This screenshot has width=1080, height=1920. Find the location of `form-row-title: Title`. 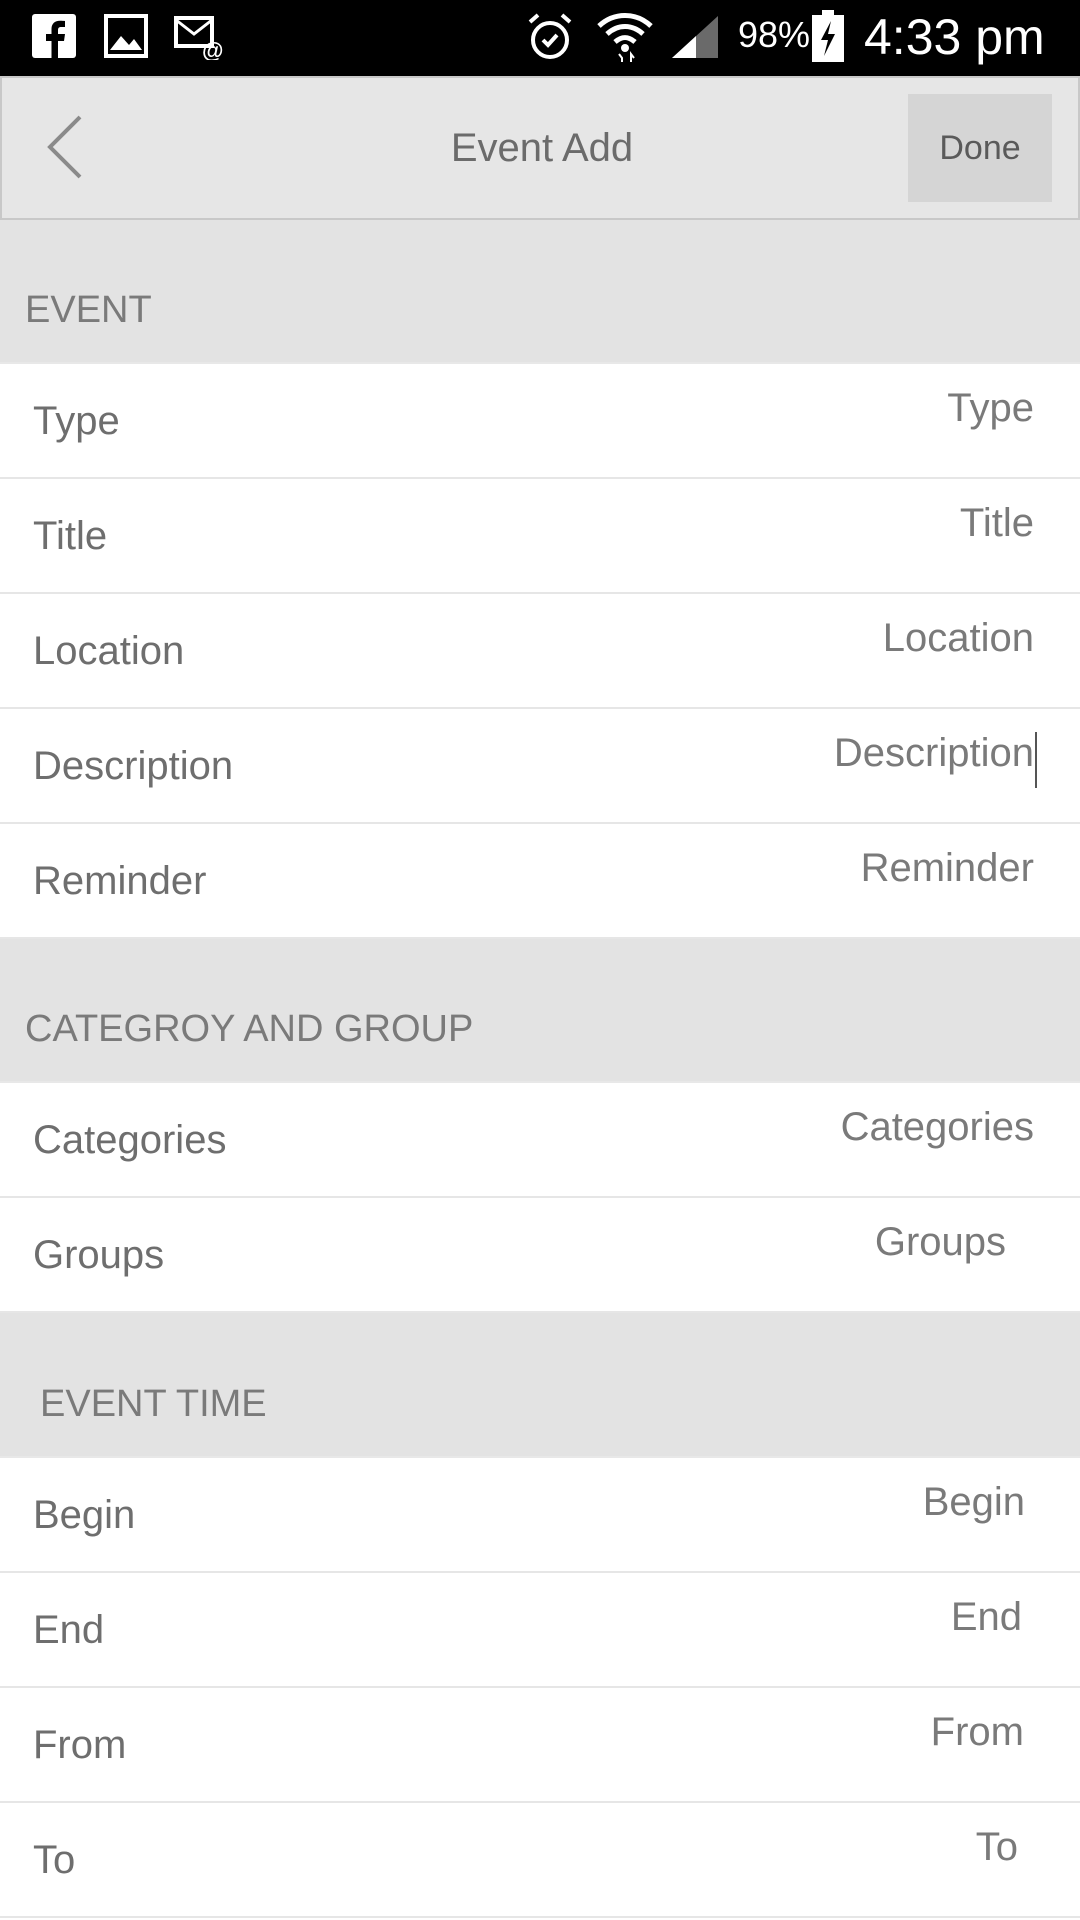

form-row-title: Title is located at coordinates (540, 536).